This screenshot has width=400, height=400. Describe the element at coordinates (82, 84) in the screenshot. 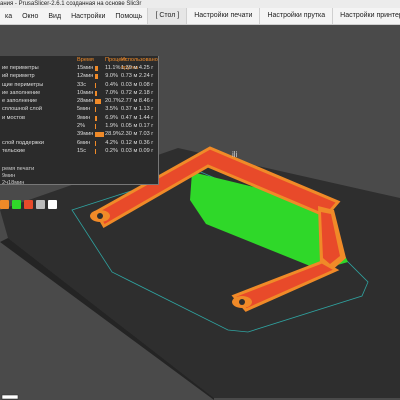

I see `row-time: 33с` at that location.